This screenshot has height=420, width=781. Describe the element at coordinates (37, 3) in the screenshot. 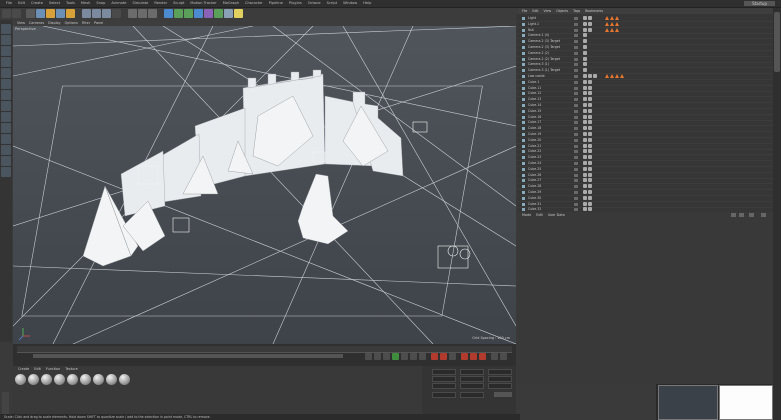

I see `menu-item: Create` at that location.